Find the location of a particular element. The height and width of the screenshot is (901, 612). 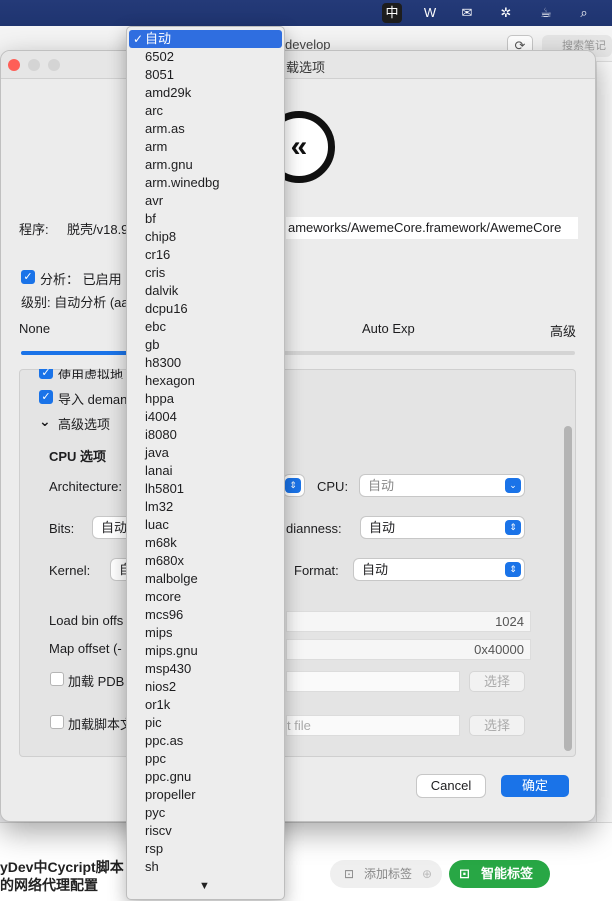

arch-menu-item: 6502 is located at coordinates (205, 57).